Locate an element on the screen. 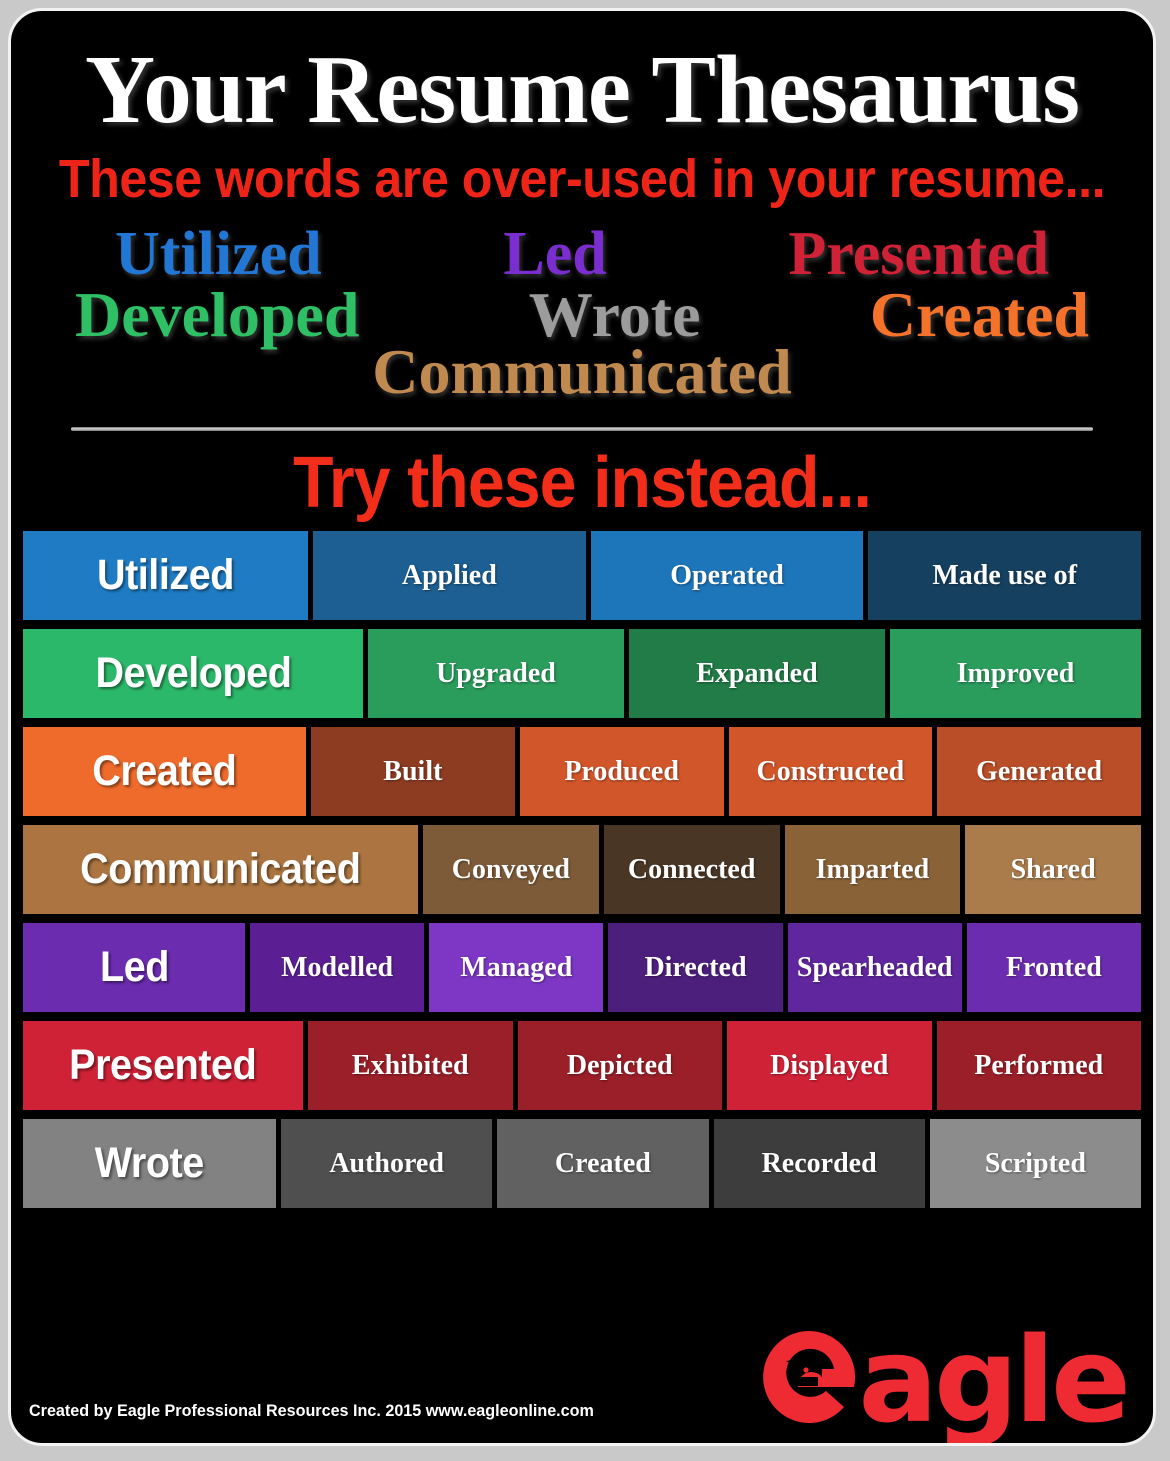 This screenshot has height=1461, width=1170. synonym-cell: Operated is located at coordinates (727, 576).